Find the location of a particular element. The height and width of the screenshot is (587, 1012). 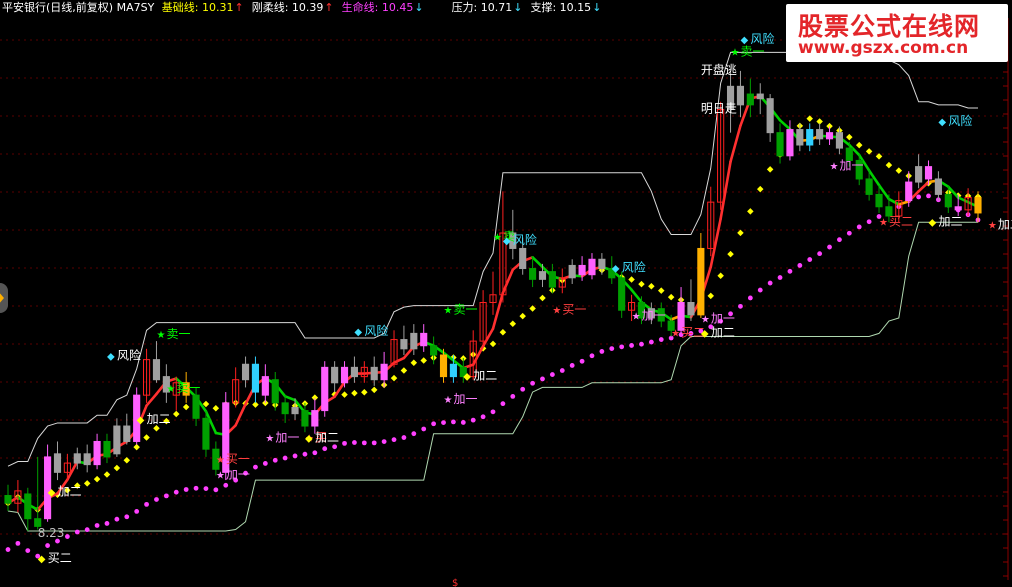

expand-panel-button is located at coordinates (4, 298).